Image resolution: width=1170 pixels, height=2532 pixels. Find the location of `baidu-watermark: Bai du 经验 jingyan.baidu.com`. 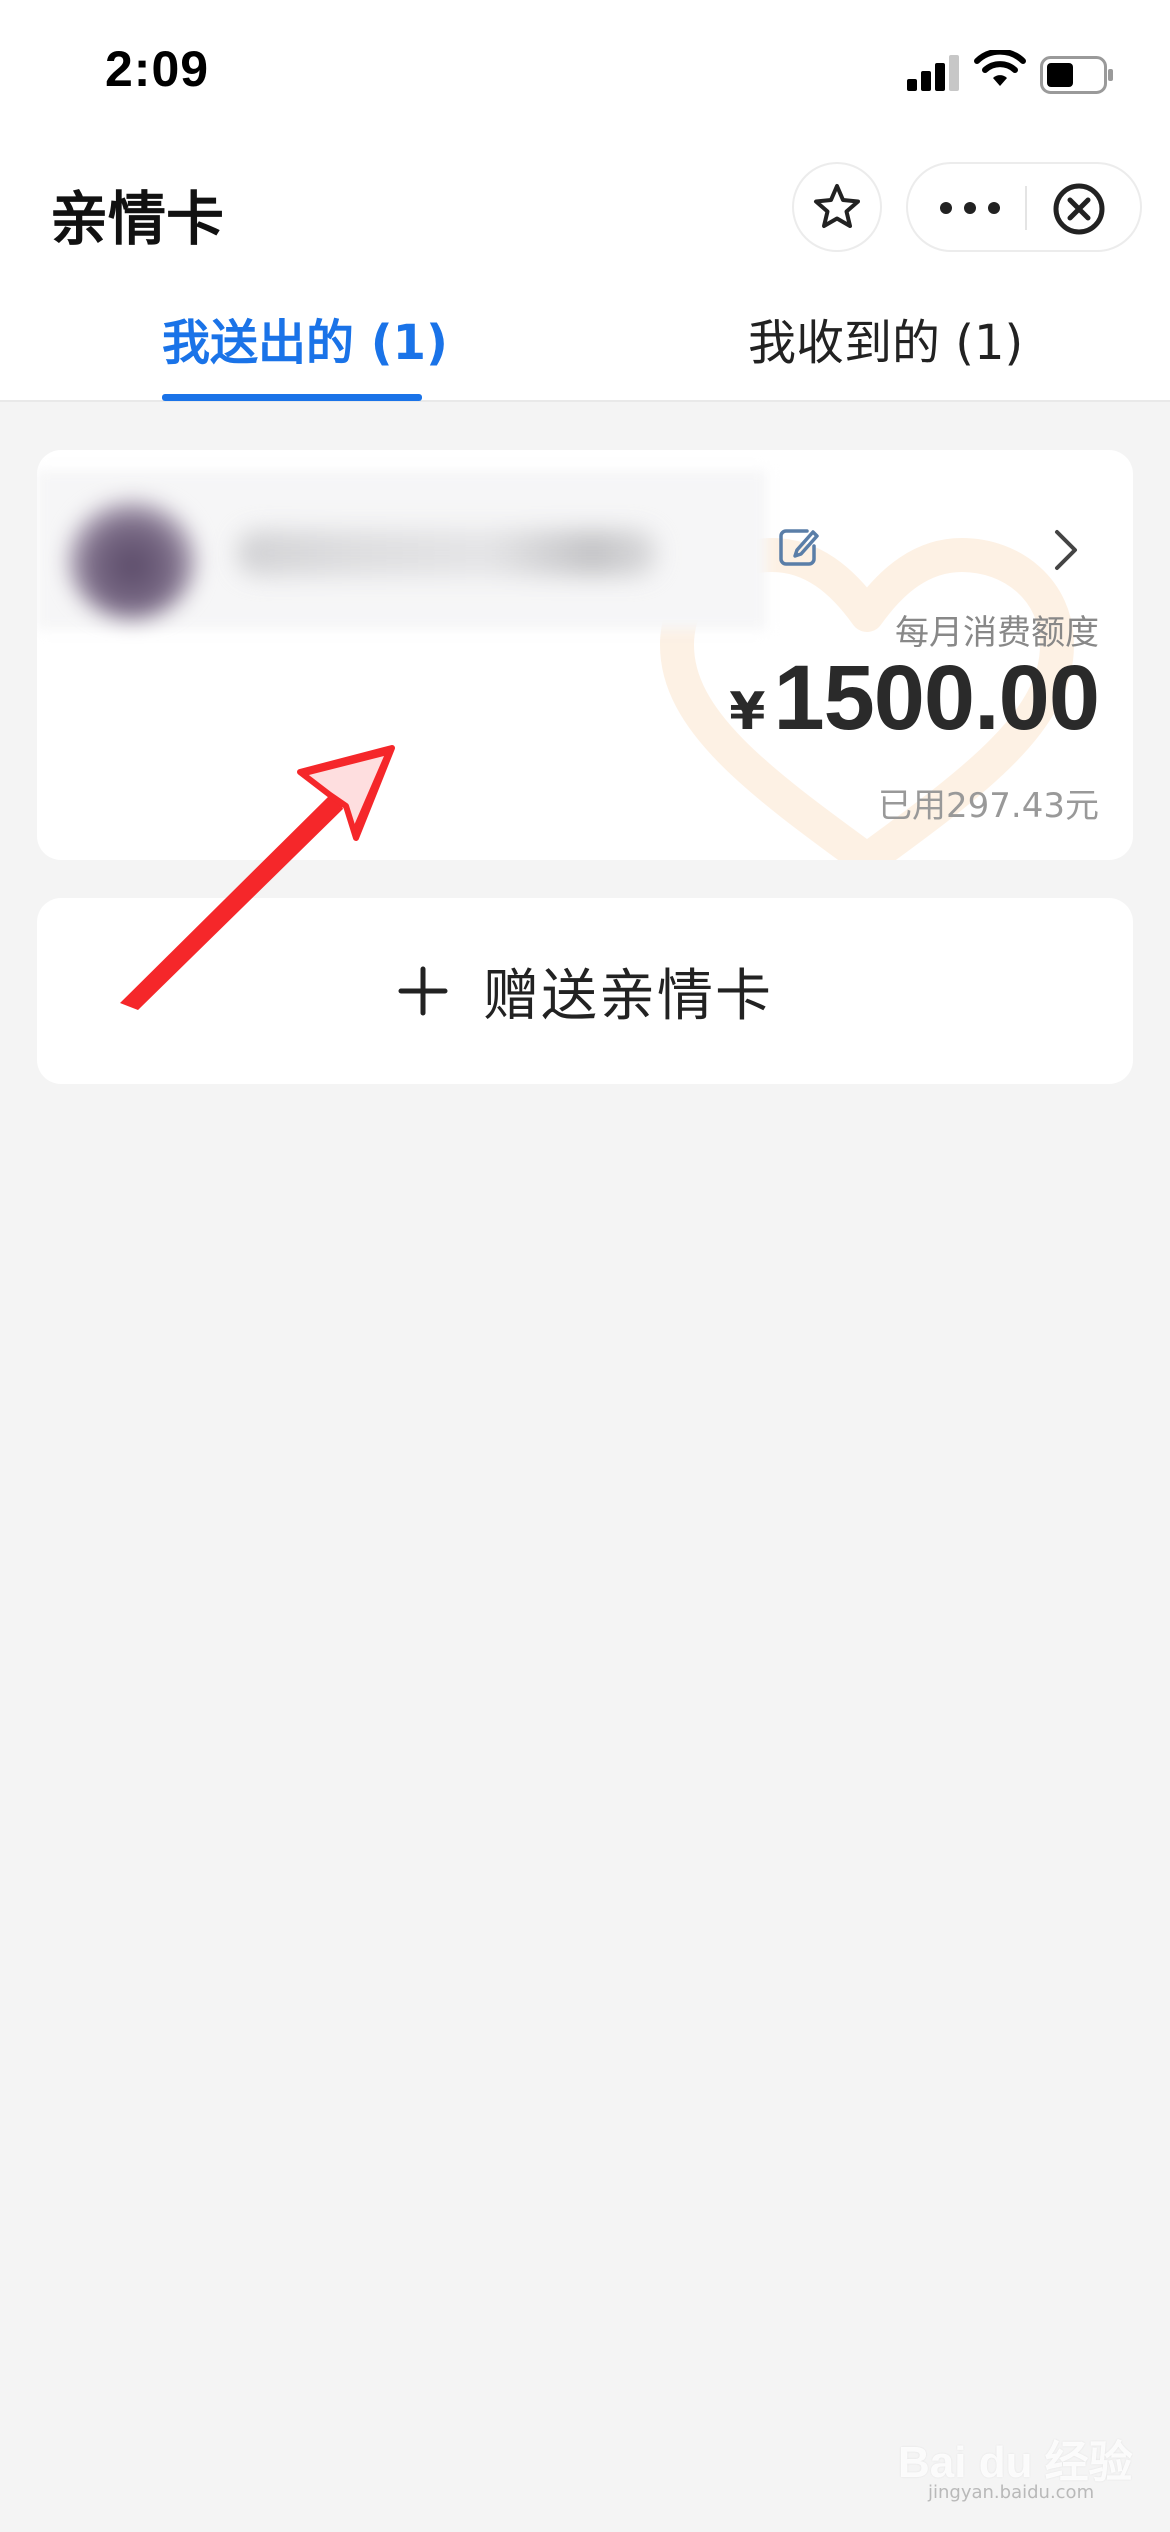

baidu-watermark: Bai du 经验 jingyan.baidu.com is located at coordinates (1018, 2456).